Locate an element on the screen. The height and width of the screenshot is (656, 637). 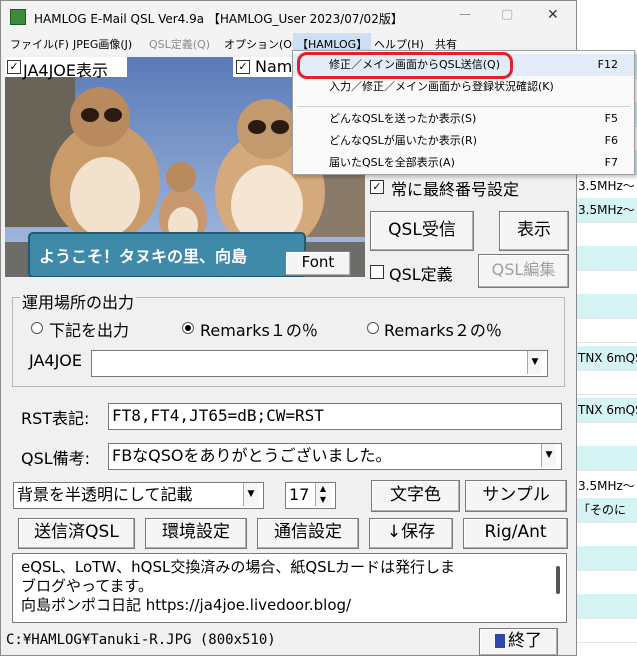
menu-separator is located at coordinates (463, 106).